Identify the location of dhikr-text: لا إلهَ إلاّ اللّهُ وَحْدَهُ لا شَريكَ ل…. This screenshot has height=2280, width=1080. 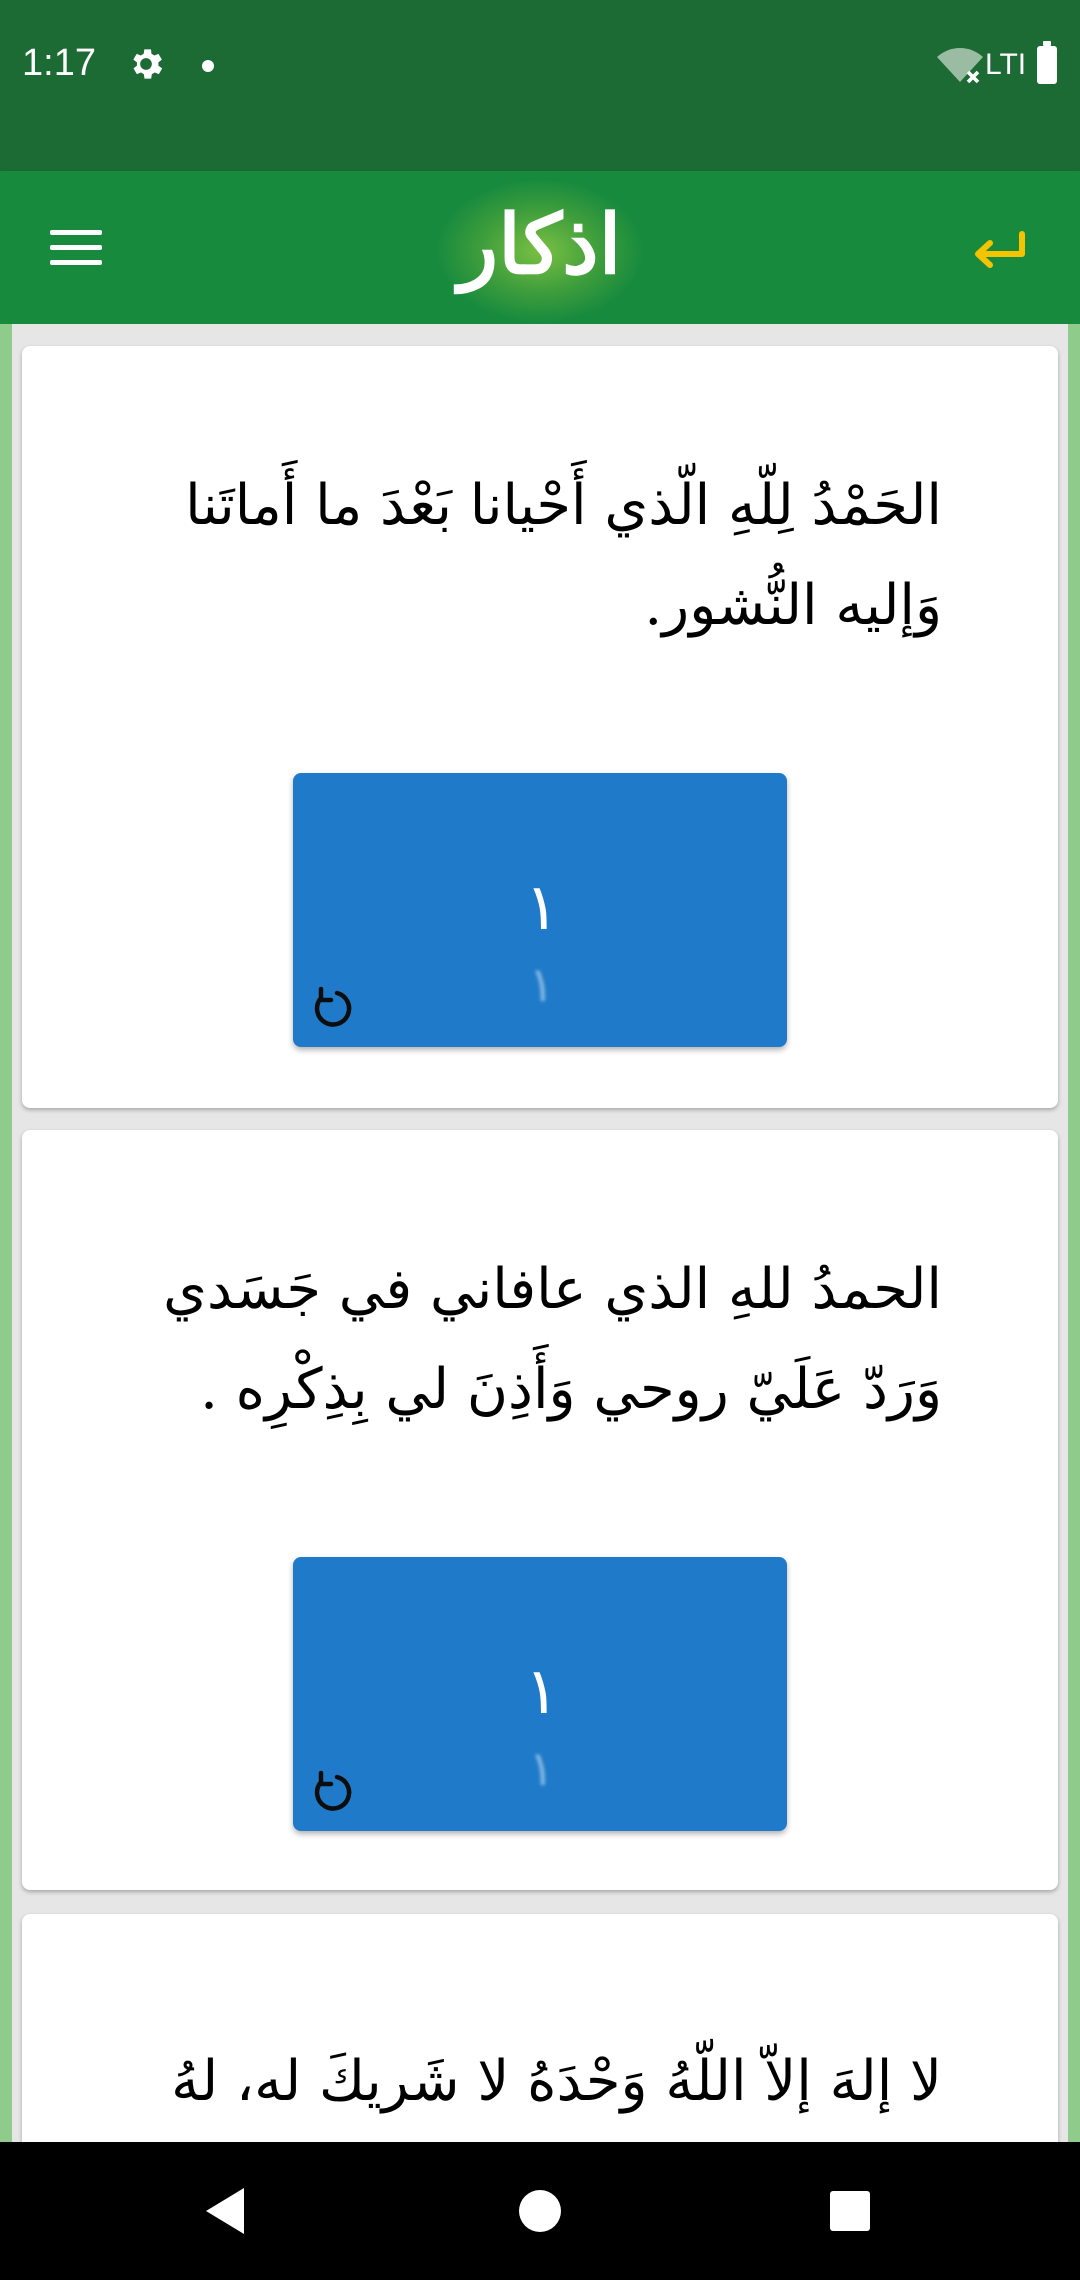
(556, 2081).